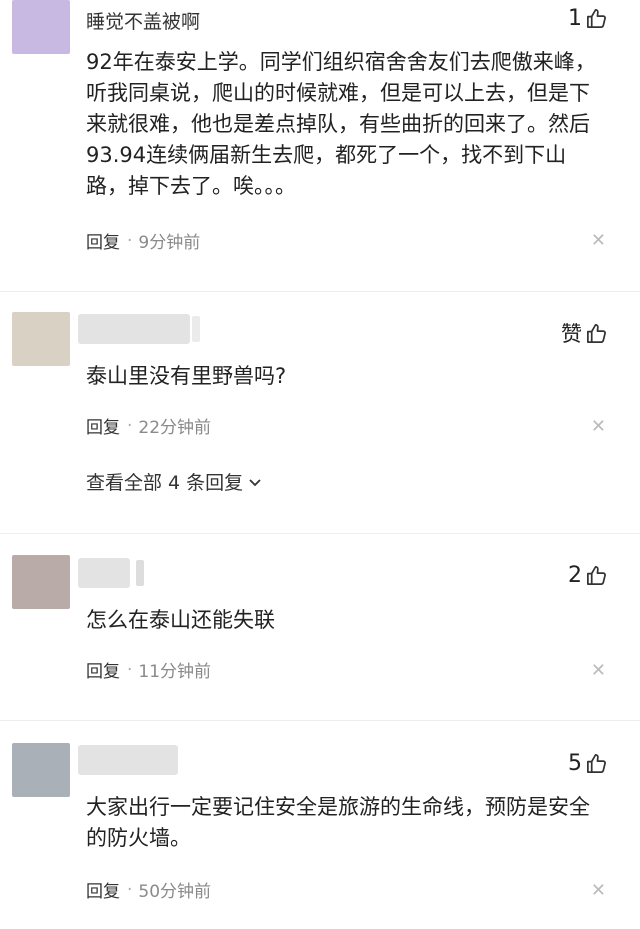  Describe the element at coordinates (584, 333) in the screenshot. I see `like-button: 赞` at that location.